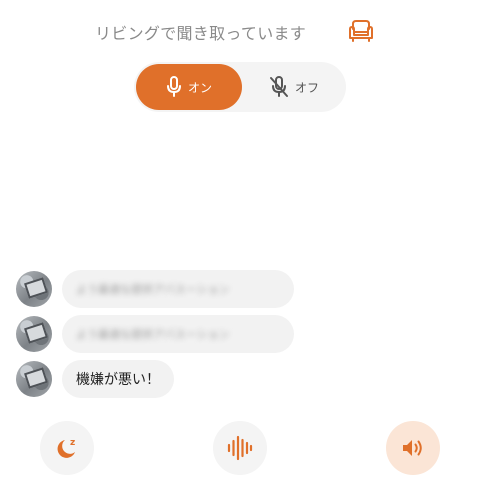  I want to click on microphone-icon, so click(173, 86).